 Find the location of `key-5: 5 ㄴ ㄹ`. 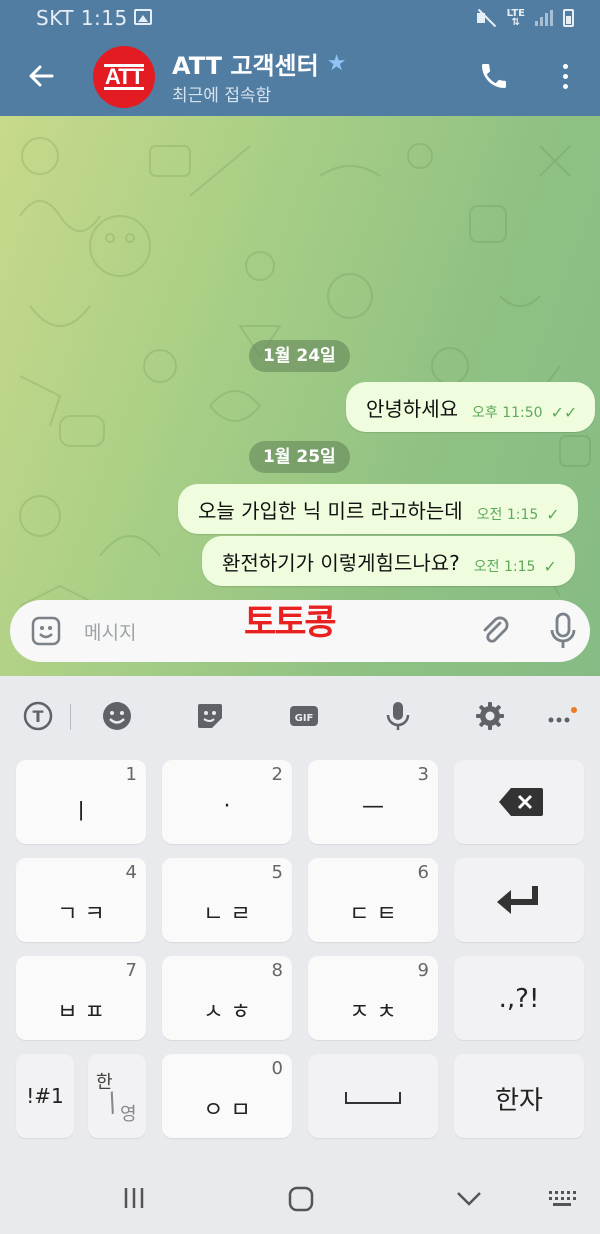

key-5: 5 ㄴ ㄹ is located at coordinates (227, 900).